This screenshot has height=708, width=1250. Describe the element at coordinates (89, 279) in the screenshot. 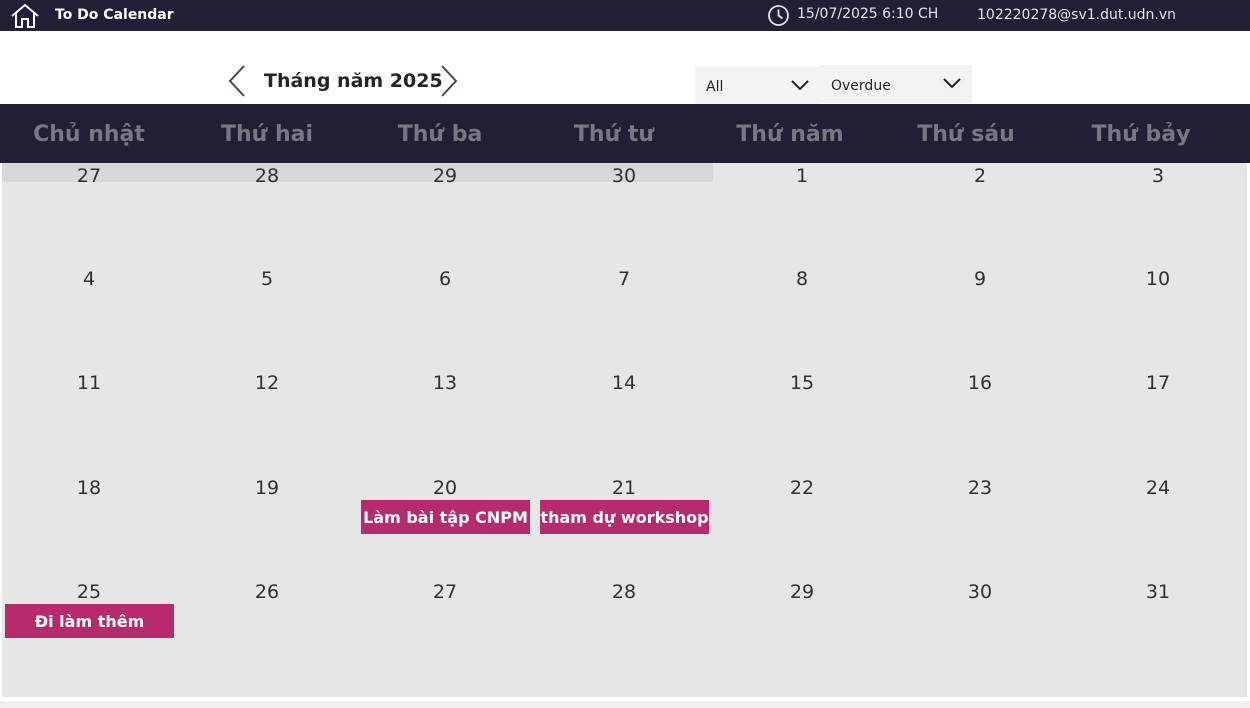

I see `day-cell: 4` at that location.